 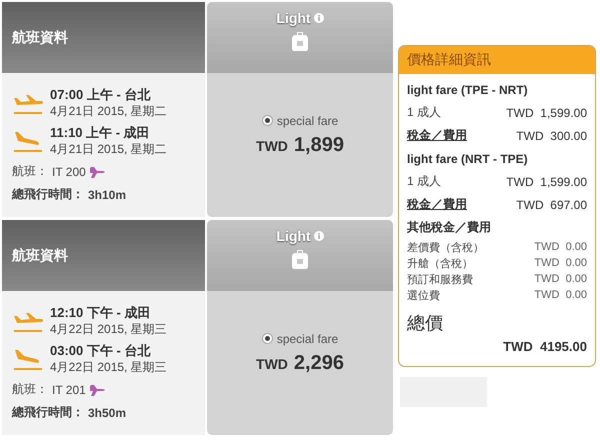 What do you see at coordinates (423, 295) in the screenshot?
I see `fee-label: 選位費` at bounding box center [423, 295].